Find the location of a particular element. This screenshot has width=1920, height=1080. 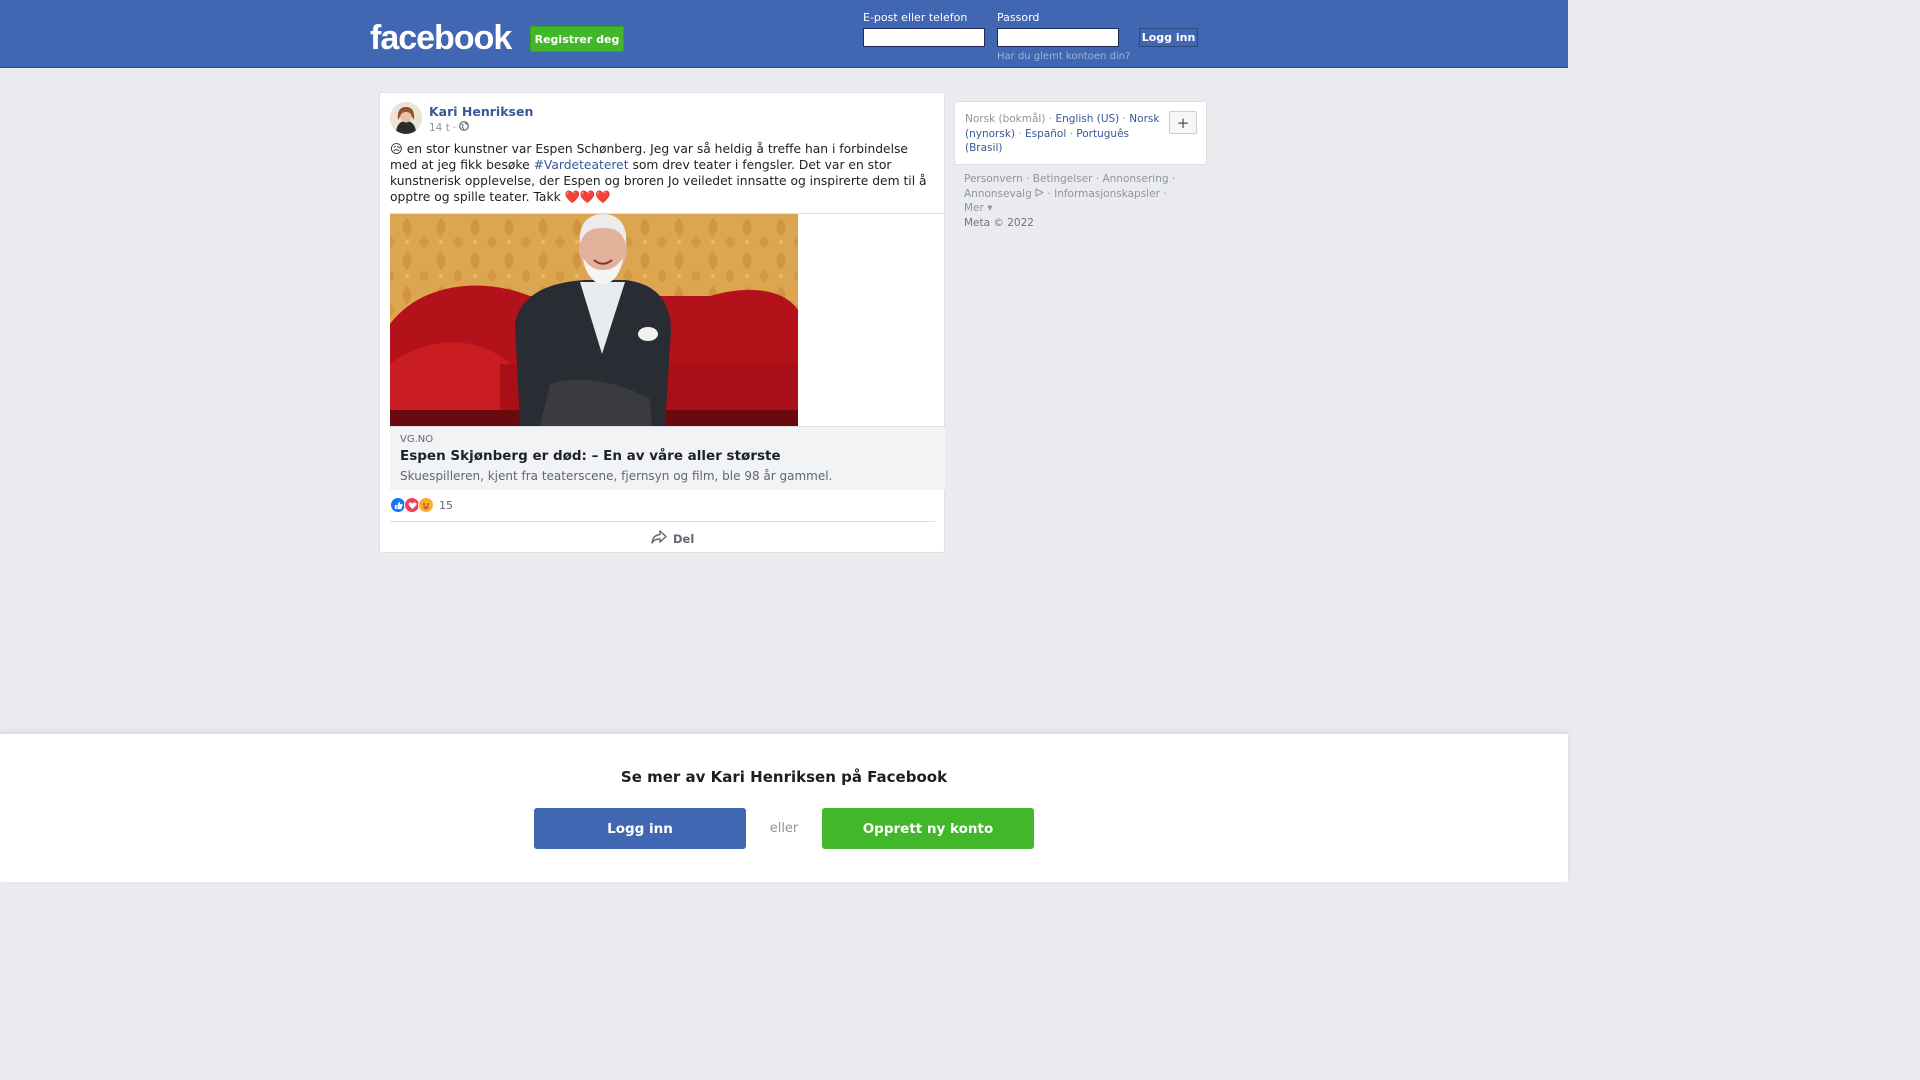

avatar is located at coordinates (406, 118).